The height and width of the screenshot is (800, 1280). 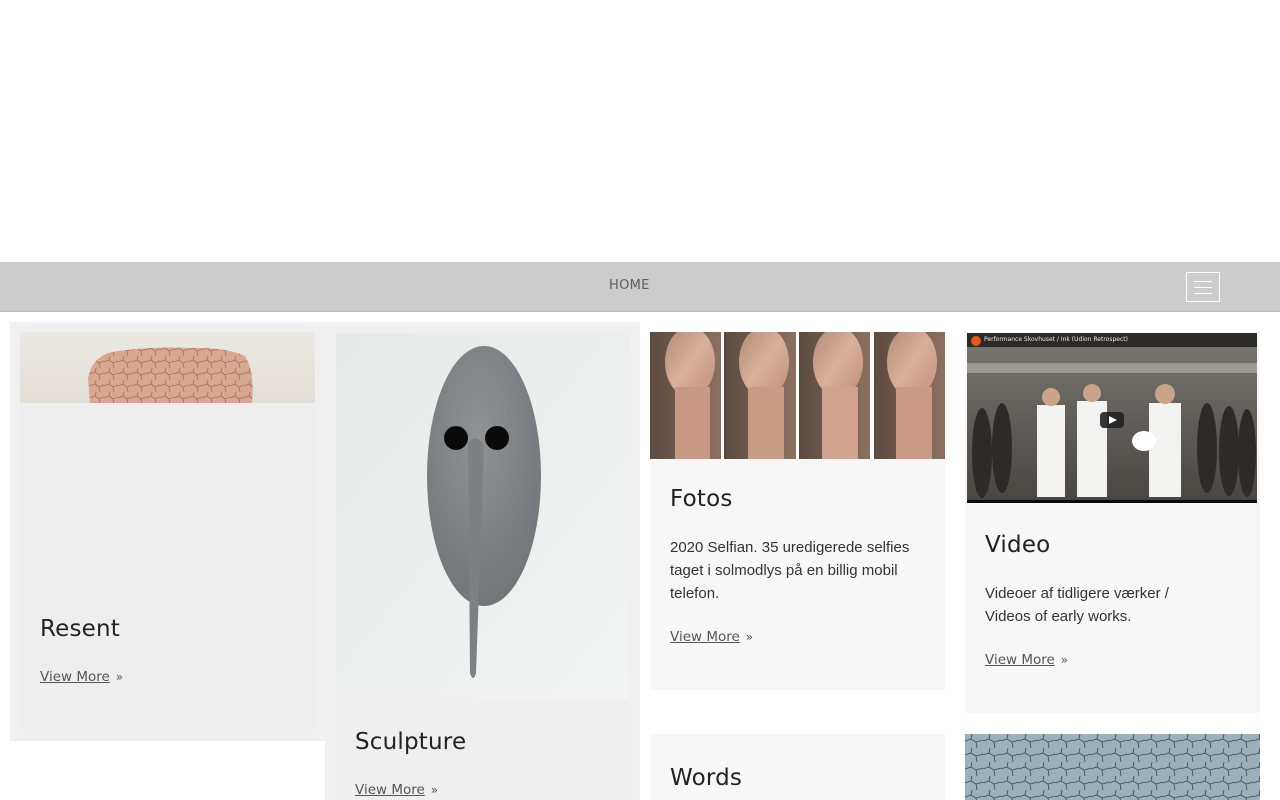 I want to click on fotos-view-more-label: View More, so click(x=705, y=637).